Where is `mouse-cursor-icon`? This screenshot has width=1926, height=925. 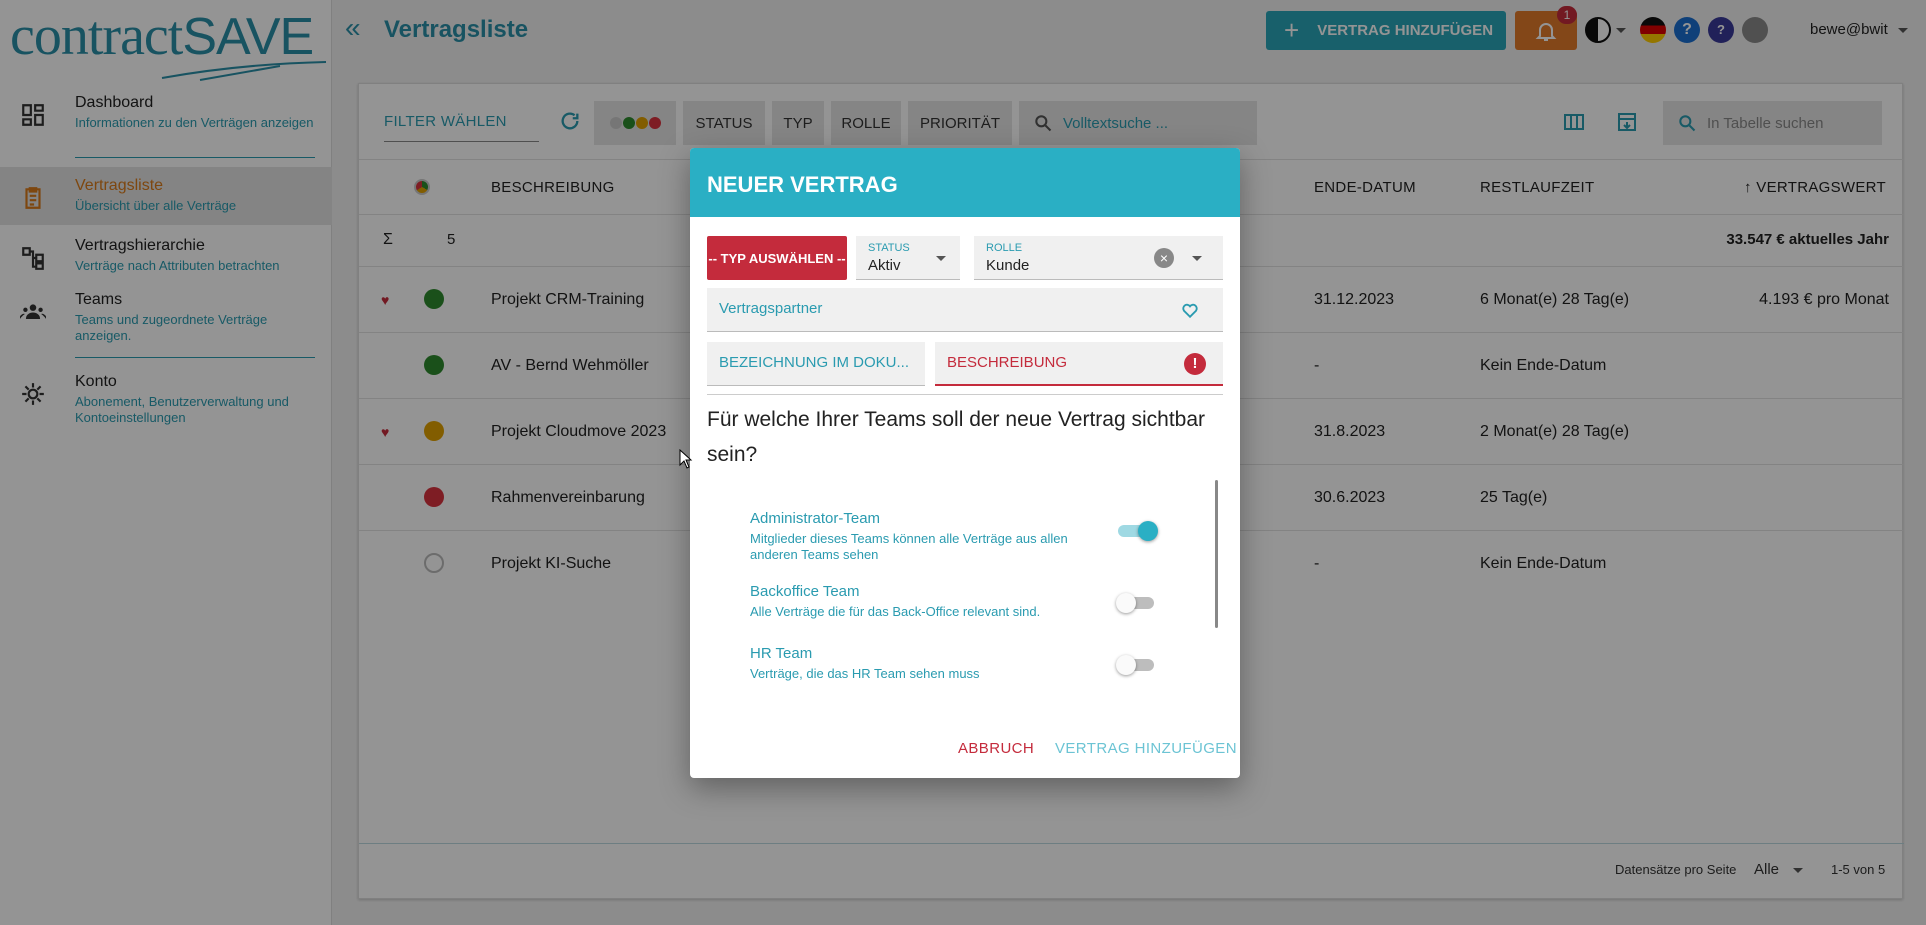
mouse-cursor-icon is located at coordinates (686, 459).